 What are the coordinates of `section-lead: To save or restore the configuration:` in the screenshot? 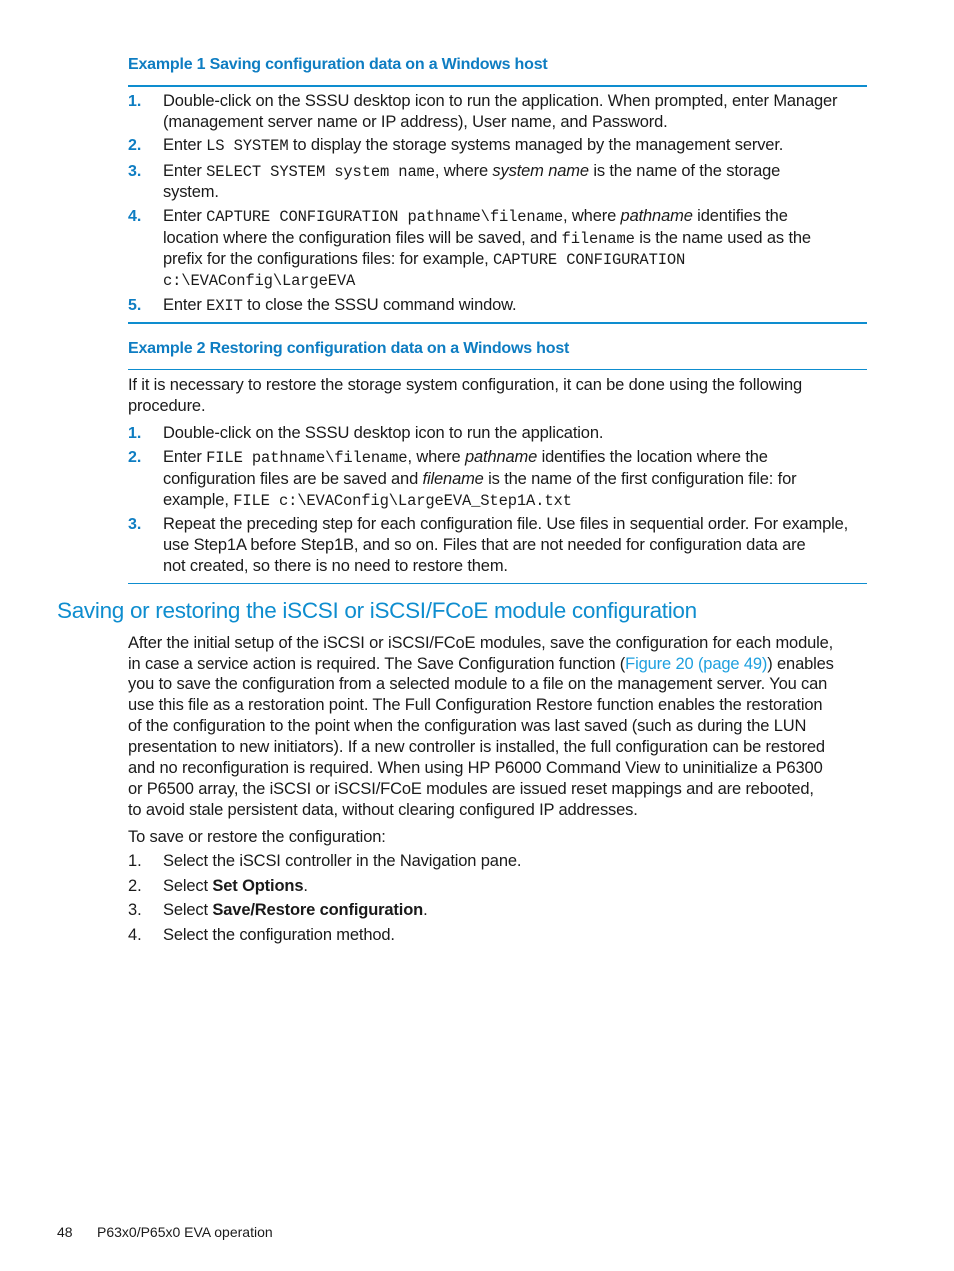 It's located at (257, 837).